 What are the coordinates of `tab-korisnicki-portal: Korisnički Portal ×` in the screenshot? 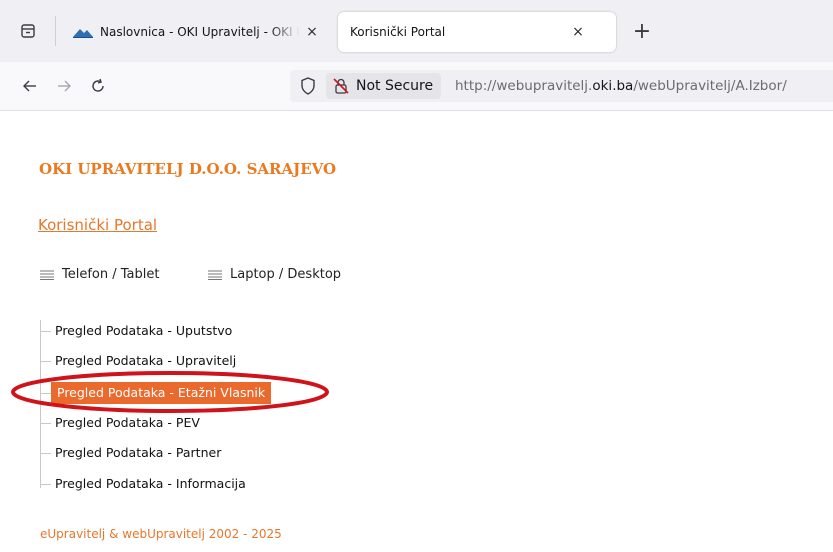 It's located at (477, 32).